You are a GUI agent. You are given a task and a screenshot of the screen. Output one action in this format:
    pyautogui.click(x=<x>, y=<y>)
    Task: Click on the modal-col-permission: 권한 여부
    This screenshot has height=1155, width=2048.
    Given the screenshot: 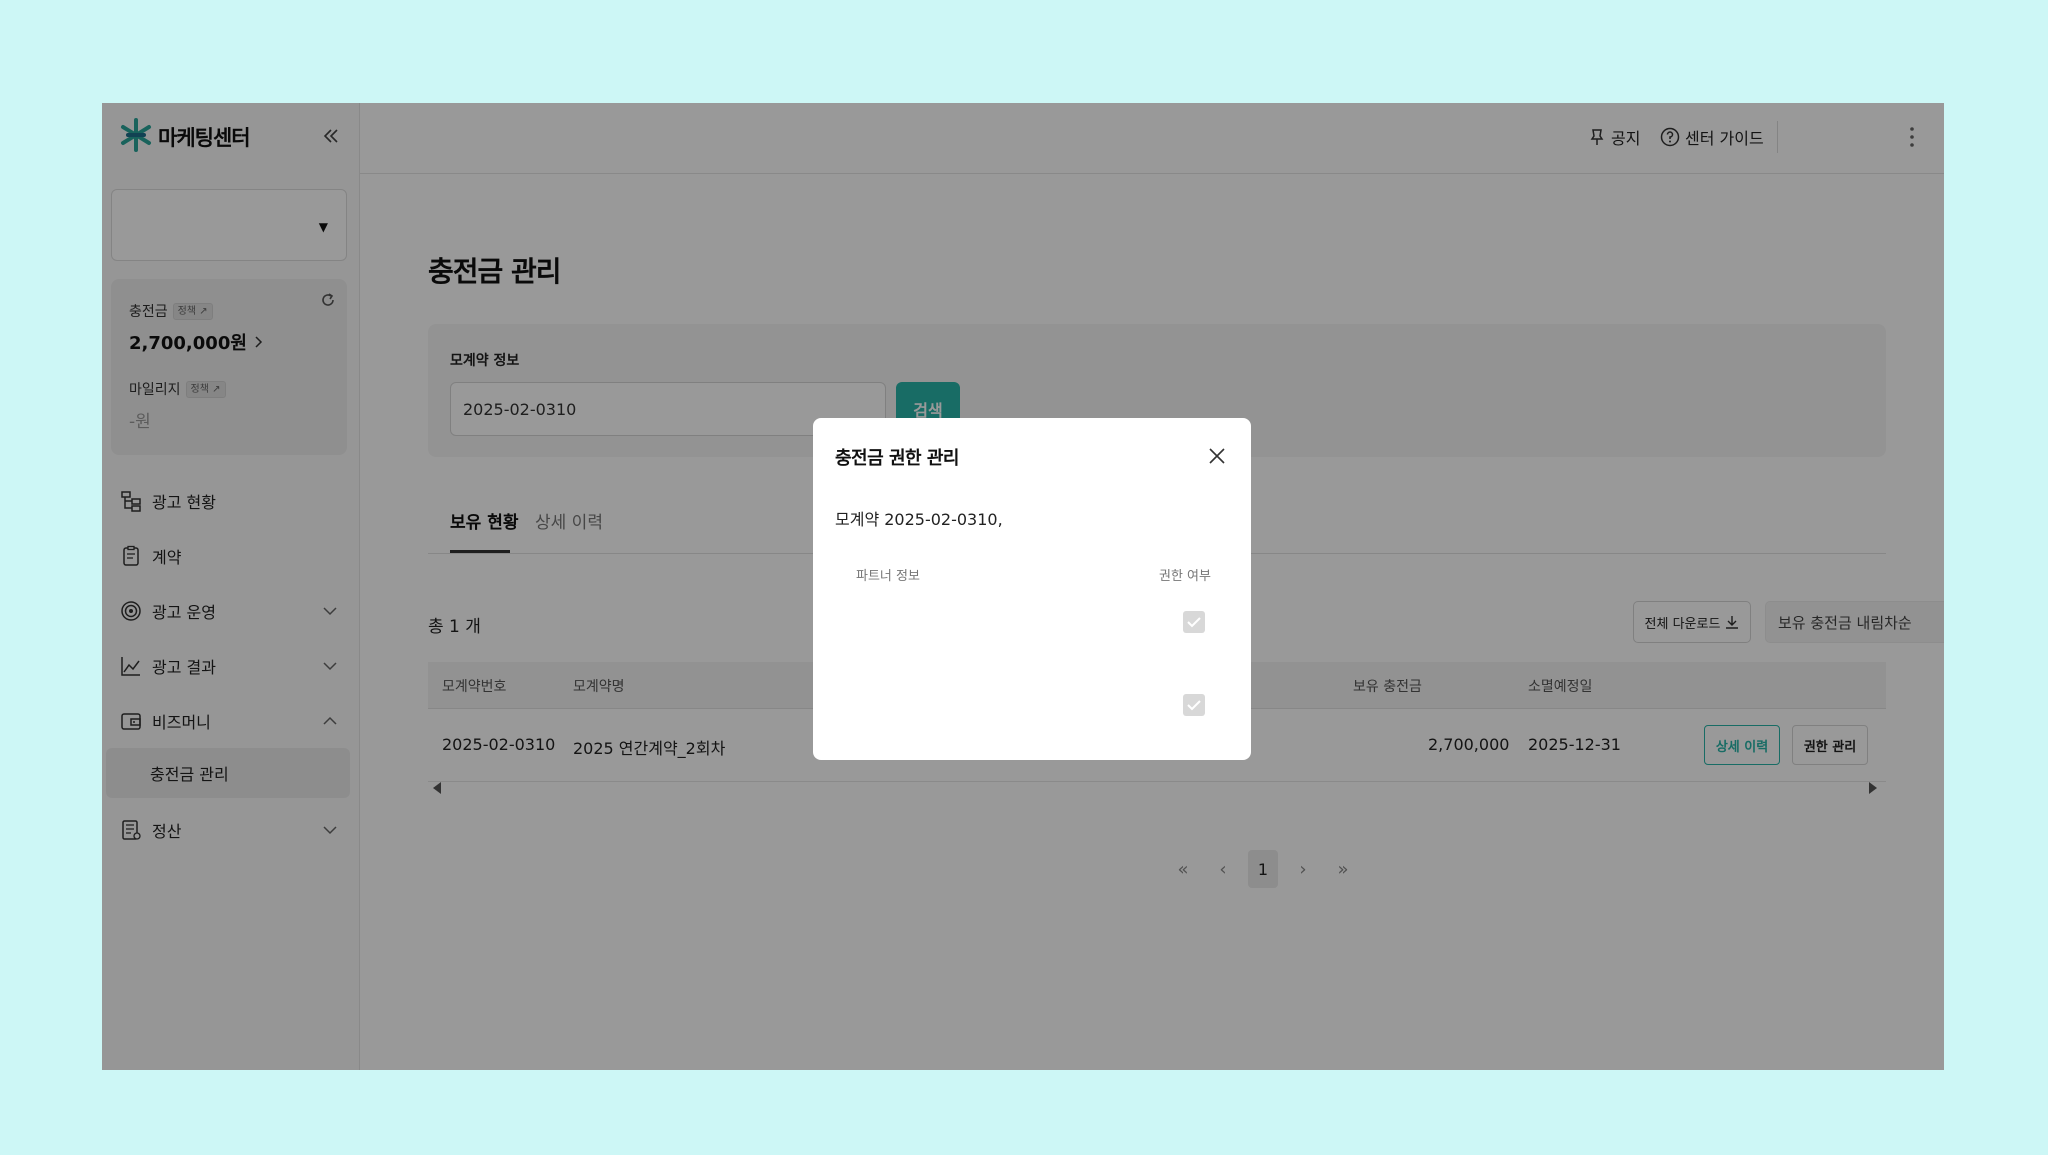 What is the action you would take?
    pyautogui.click(x=1185, y=576)
    